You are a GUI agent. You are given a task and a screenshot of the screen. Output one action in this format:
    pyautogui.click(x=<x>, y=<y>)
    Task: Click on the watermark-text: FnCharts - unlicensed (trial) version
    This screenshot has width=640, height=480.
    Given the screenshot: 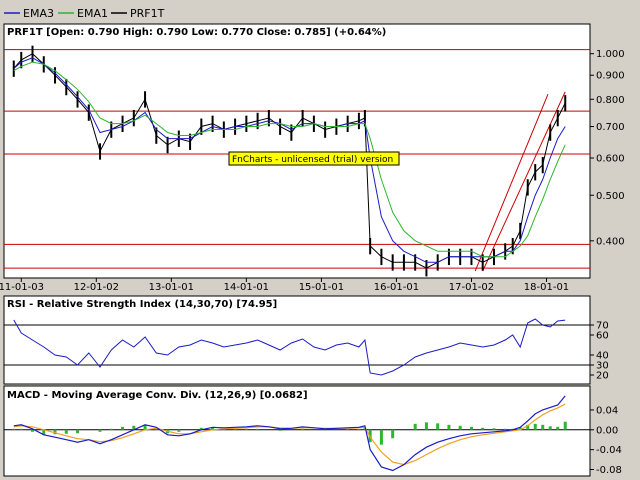 What is the action you would take?
    pyautogui.click(x=312, y=160)
    